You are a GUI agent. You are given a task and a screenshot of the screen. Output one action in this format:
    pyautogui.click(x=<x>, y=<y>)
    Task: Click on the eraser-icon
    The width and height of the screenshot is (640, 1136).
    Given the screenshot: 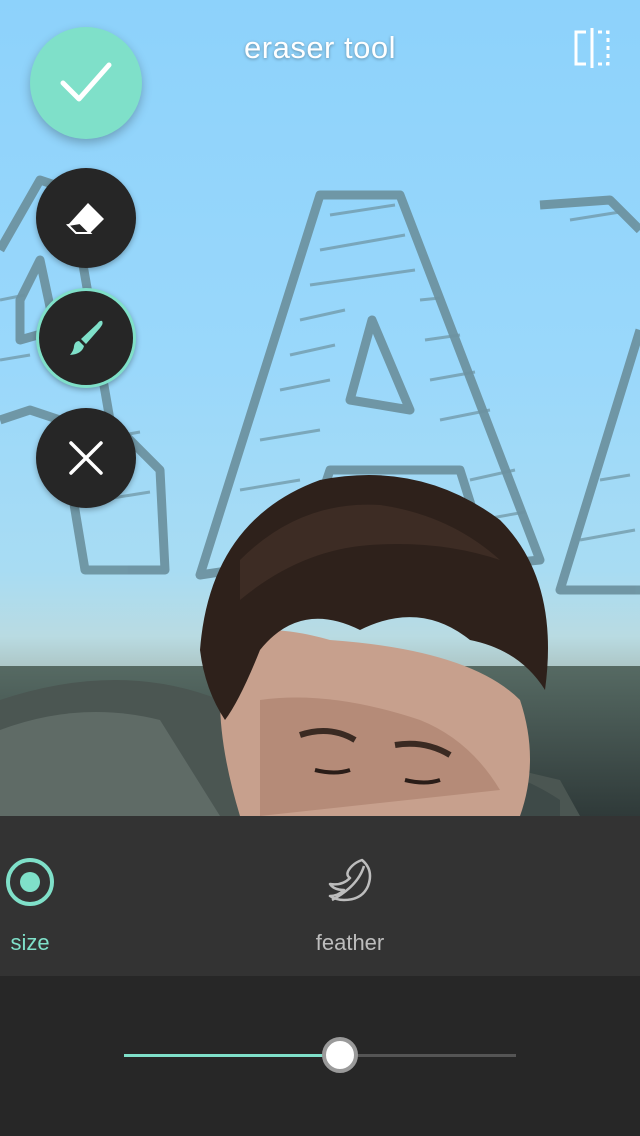 What is the action you would take?
    pyautogui.click(x=85, y=218)
    